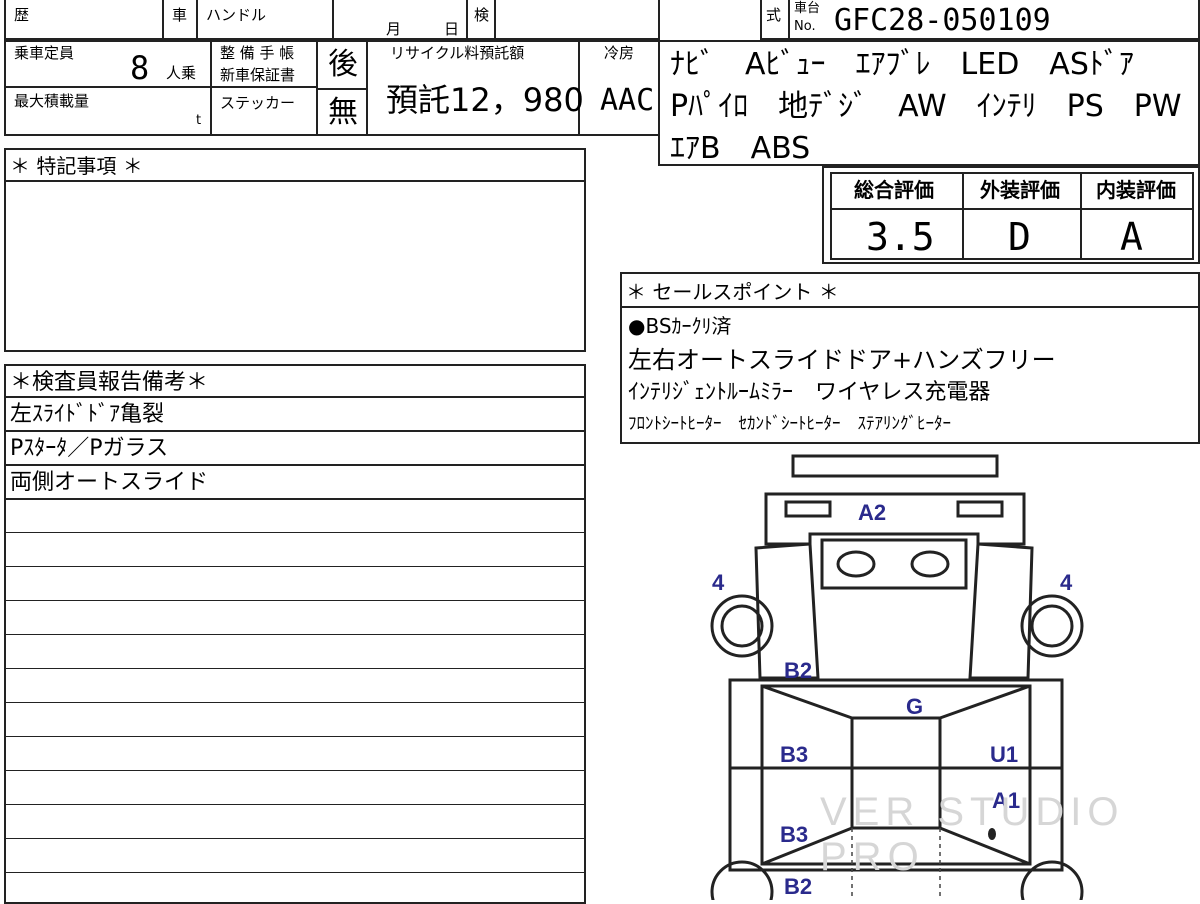  I want to click on max-load-unit: t, so click(199, 120).